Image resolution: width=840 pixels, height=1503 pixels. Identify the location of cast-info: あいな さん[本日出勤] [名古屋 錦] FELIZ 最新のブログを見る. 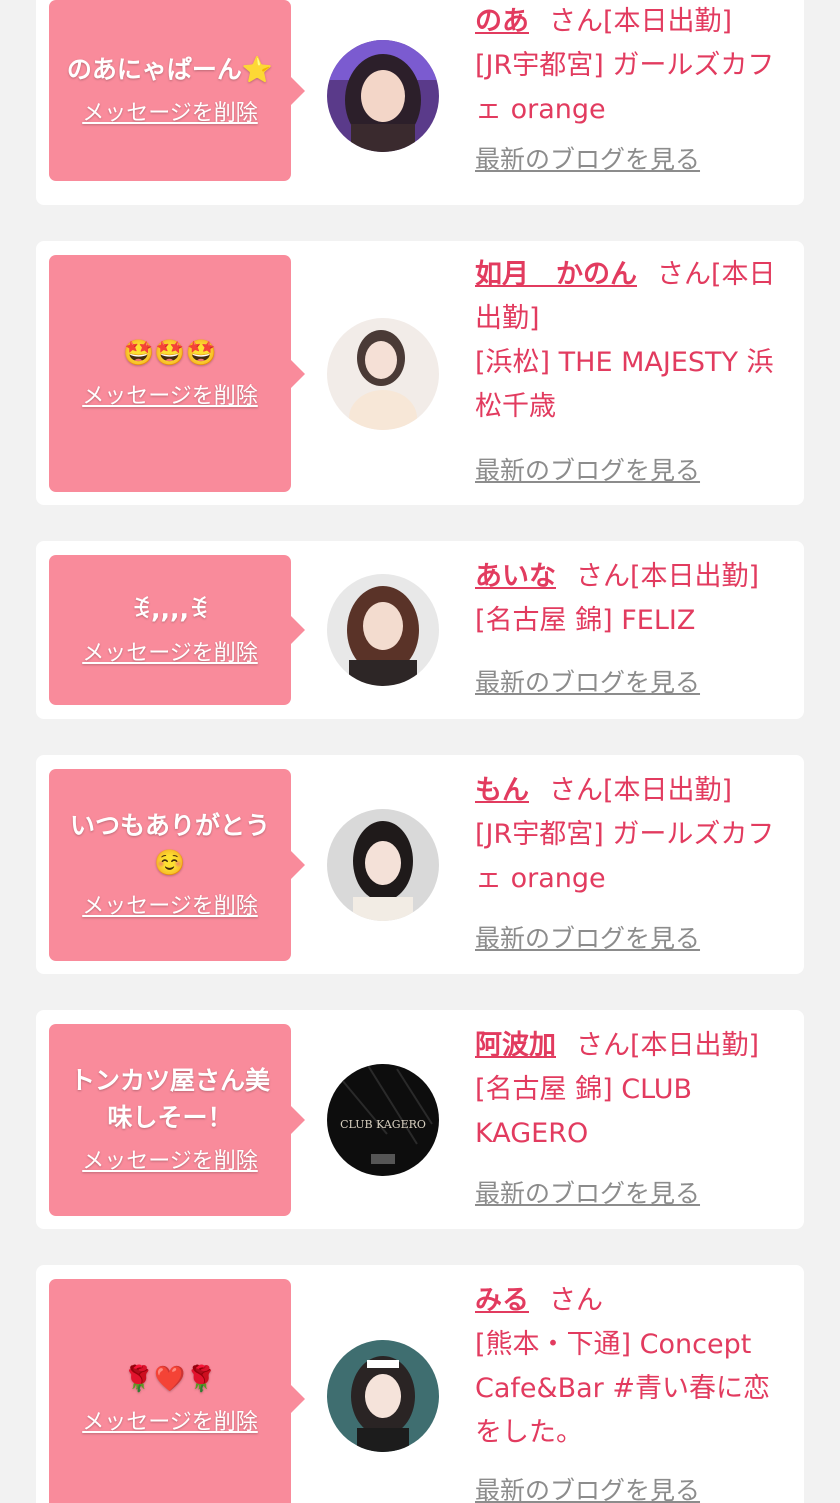
(630, 630).